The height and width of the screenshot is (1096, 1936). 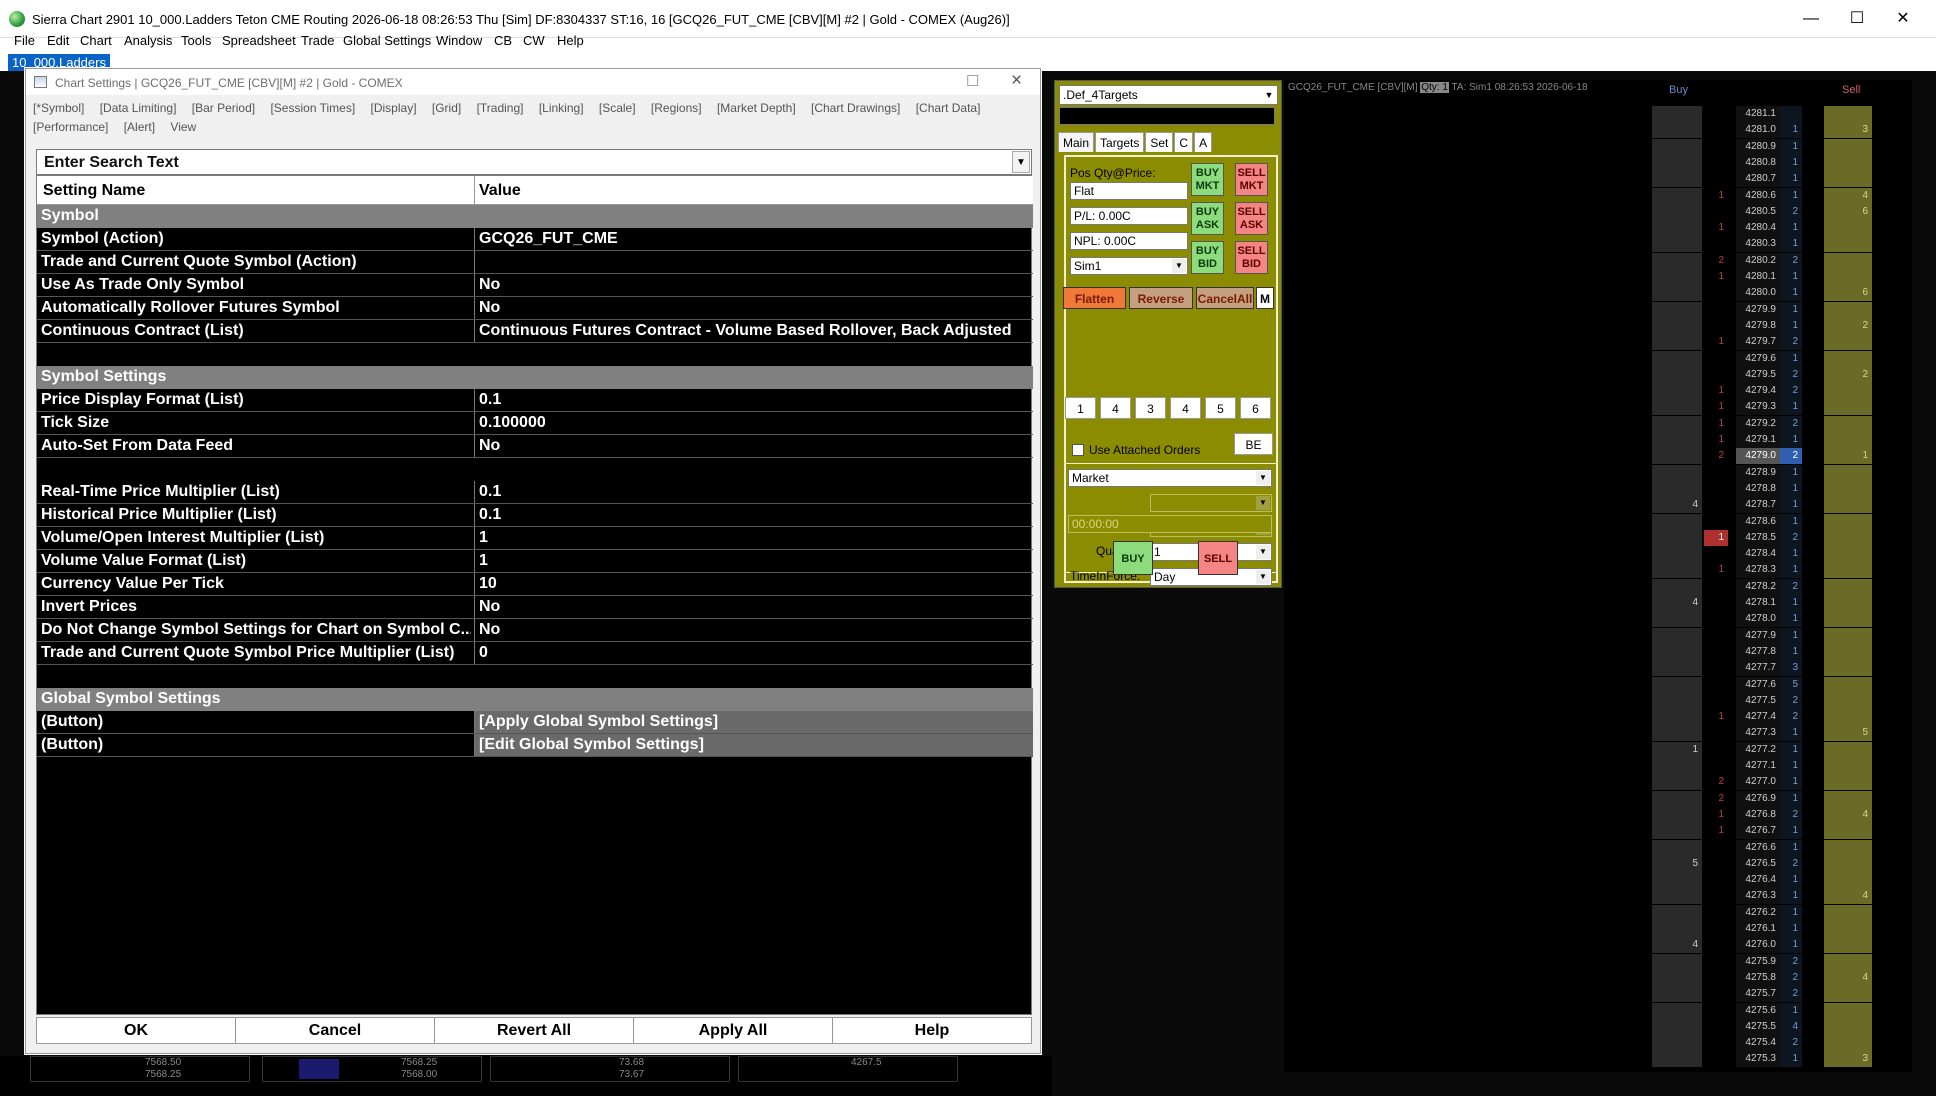 I want to click on m-button: M, so click(x=1265, y=298).